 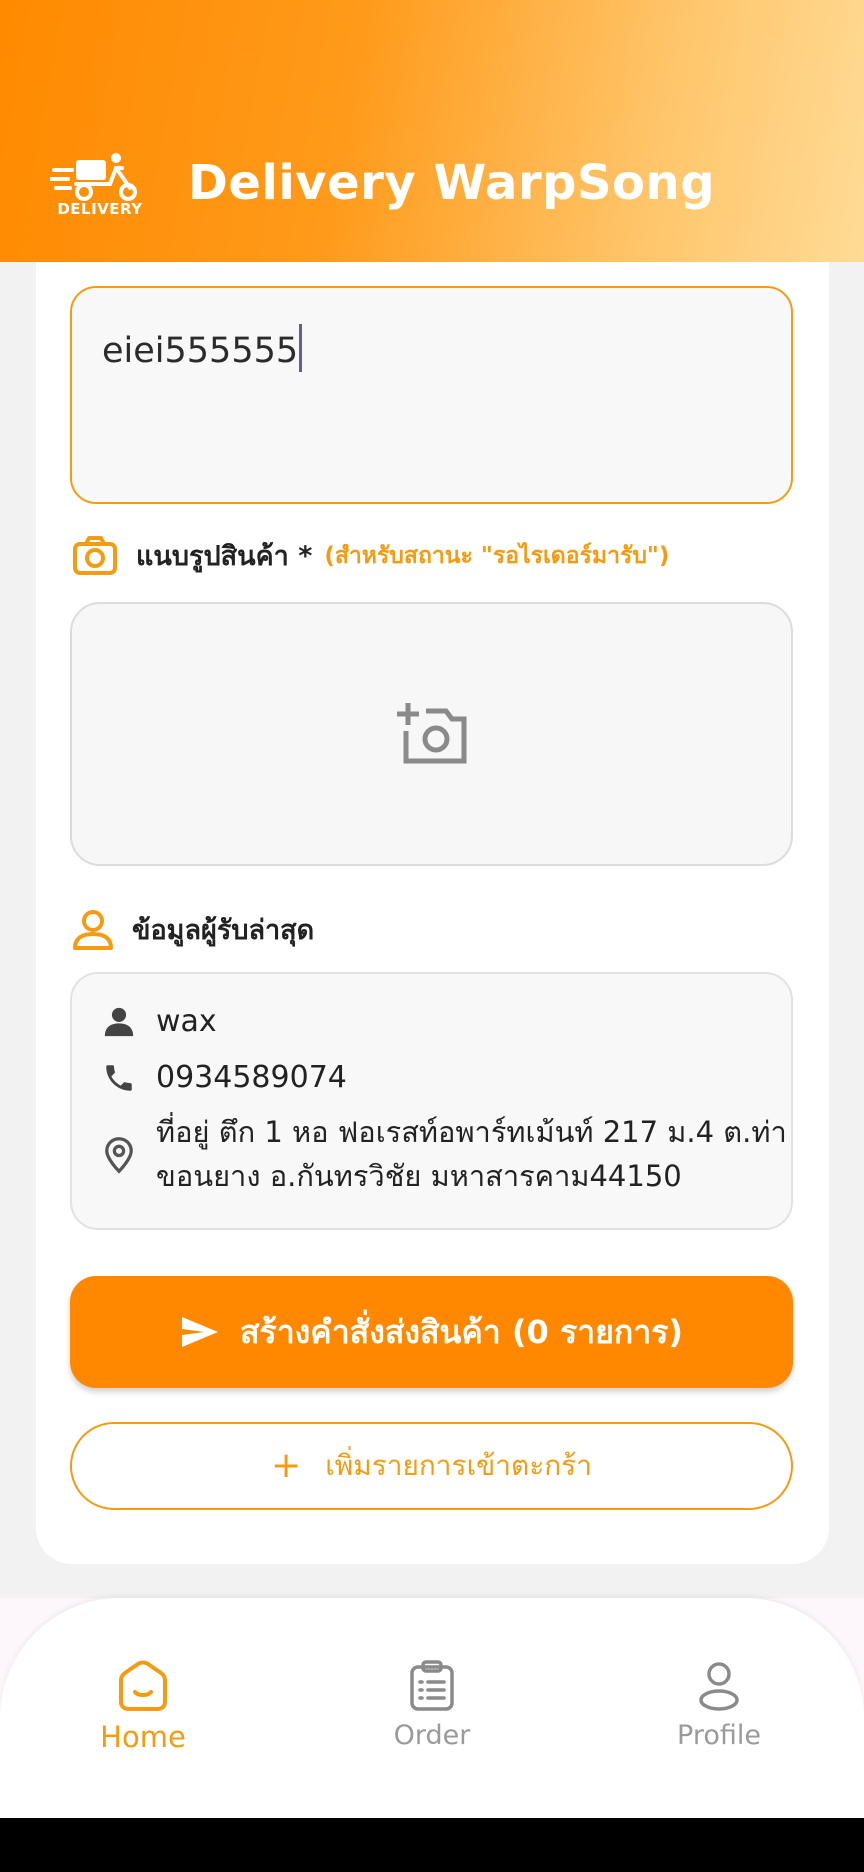 What do you see at coordinates (458, 1465) in the screenshot?
I see `add-to-cart-label: เพิ่มรายการเข้าตะกร้า` at bounding box center [458, 1465].